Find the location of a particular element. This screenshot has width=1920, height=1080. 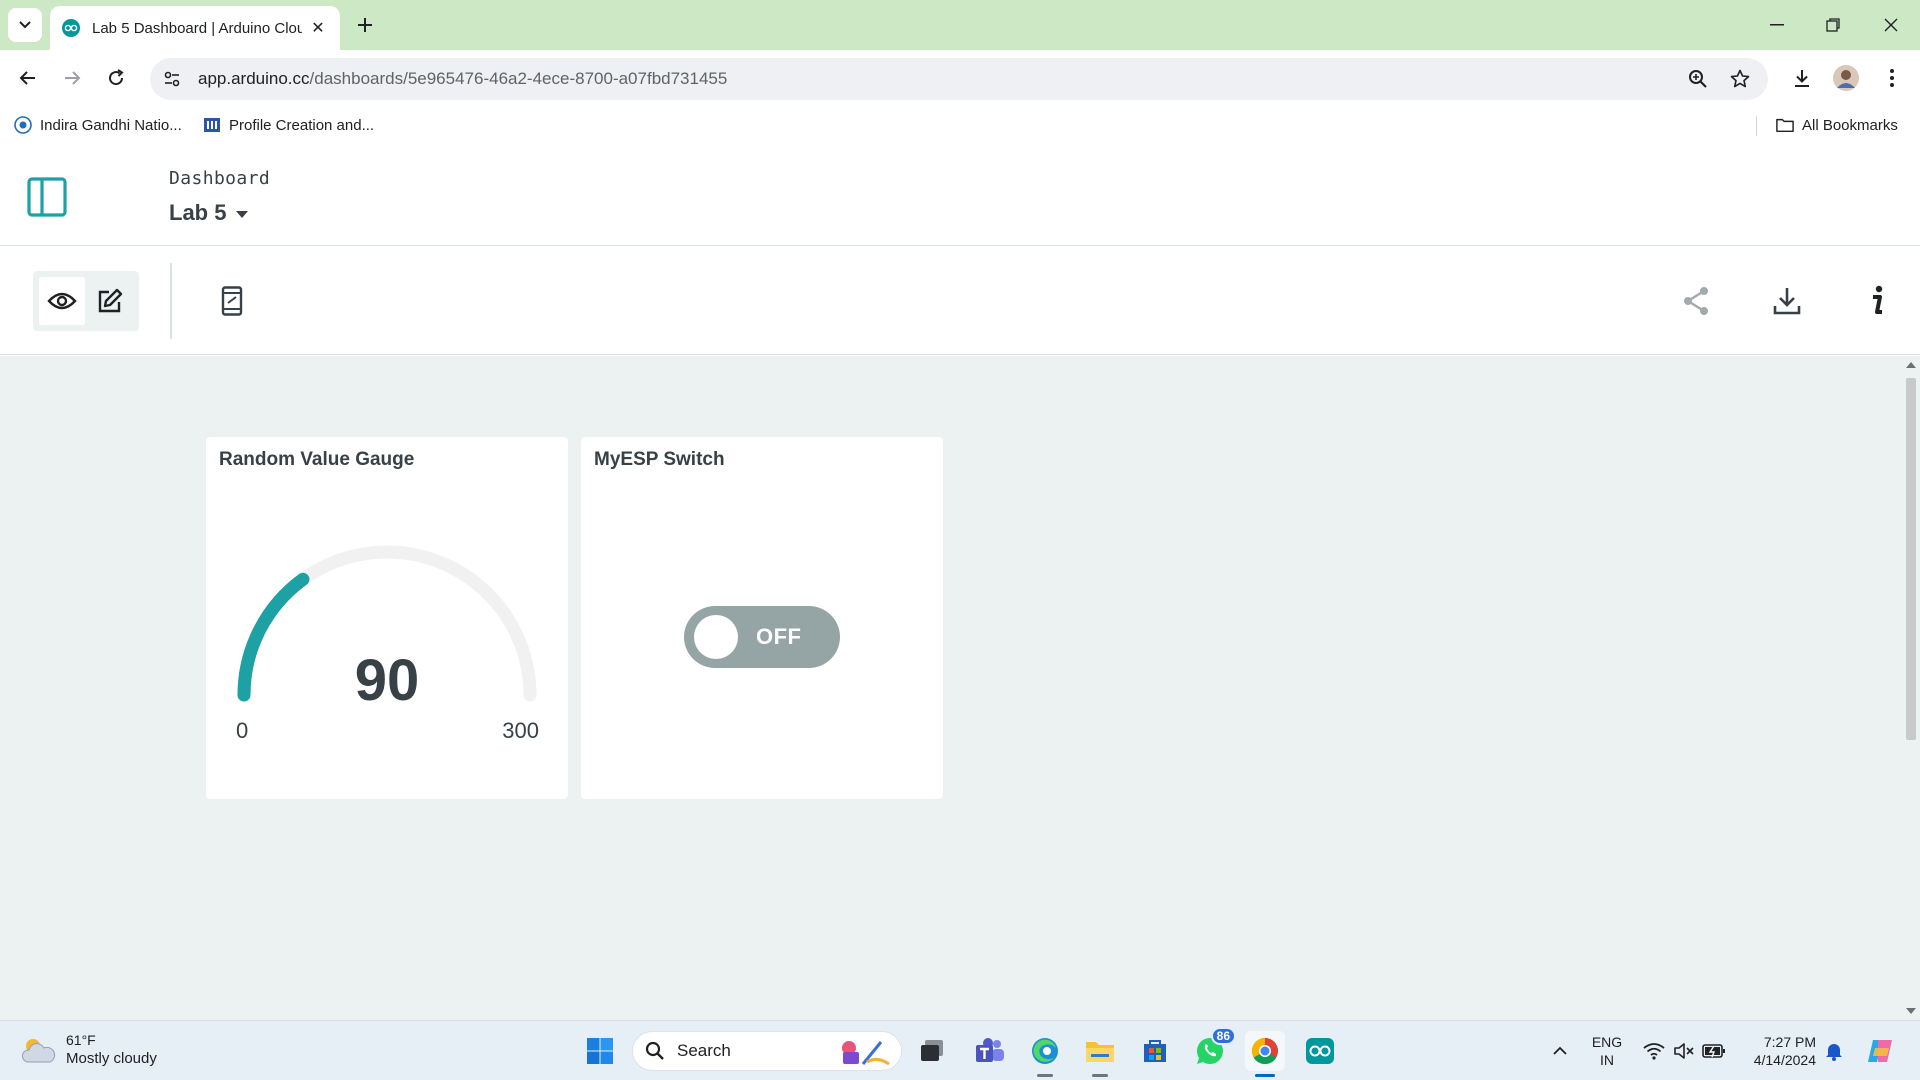

restore-icon is located at coordinates (1833, 25).